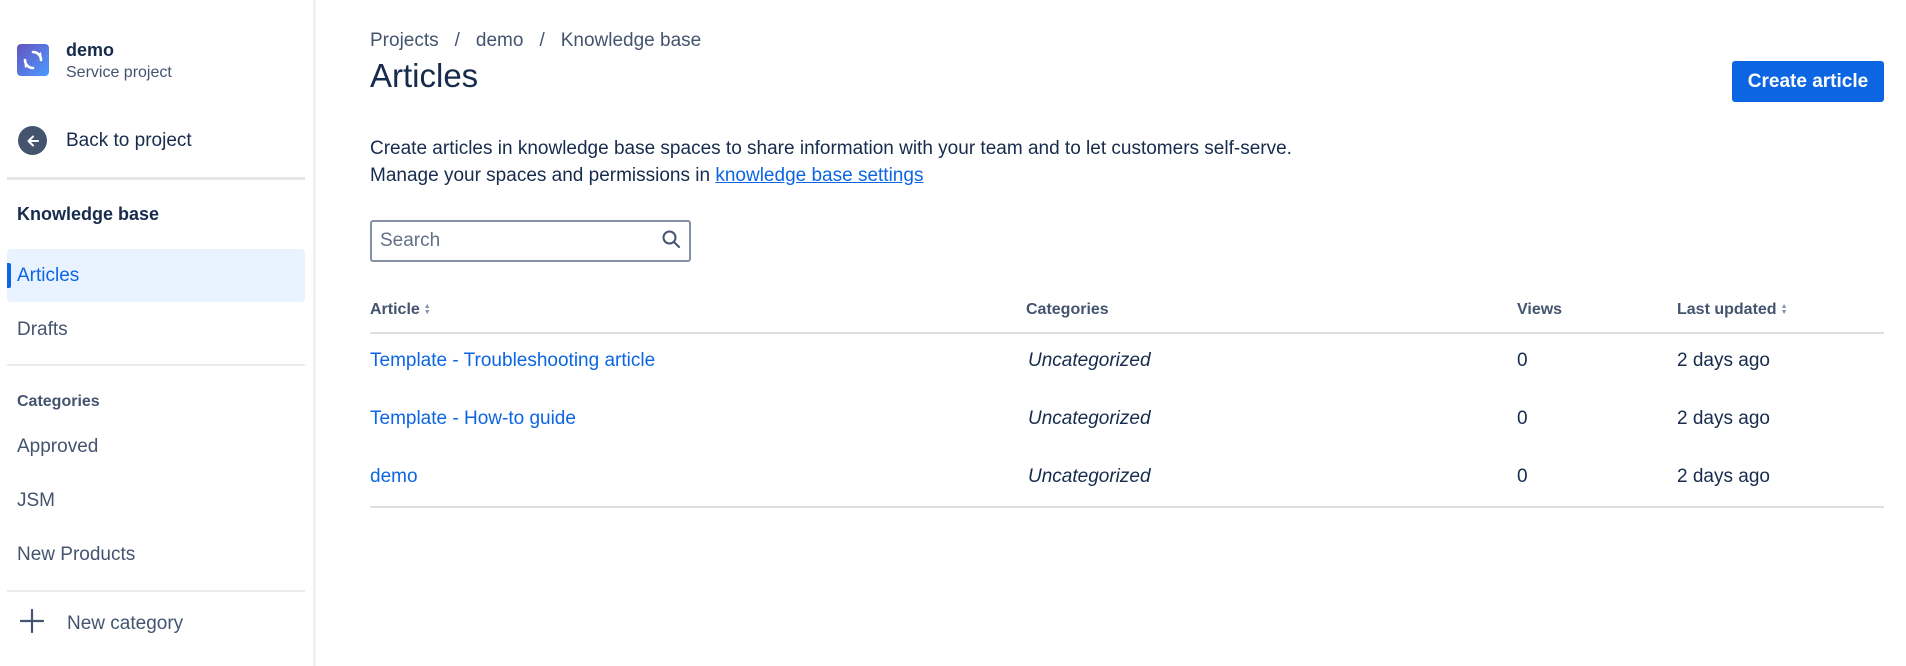  I want to click on new-category-button: New category, so click(100, 623).